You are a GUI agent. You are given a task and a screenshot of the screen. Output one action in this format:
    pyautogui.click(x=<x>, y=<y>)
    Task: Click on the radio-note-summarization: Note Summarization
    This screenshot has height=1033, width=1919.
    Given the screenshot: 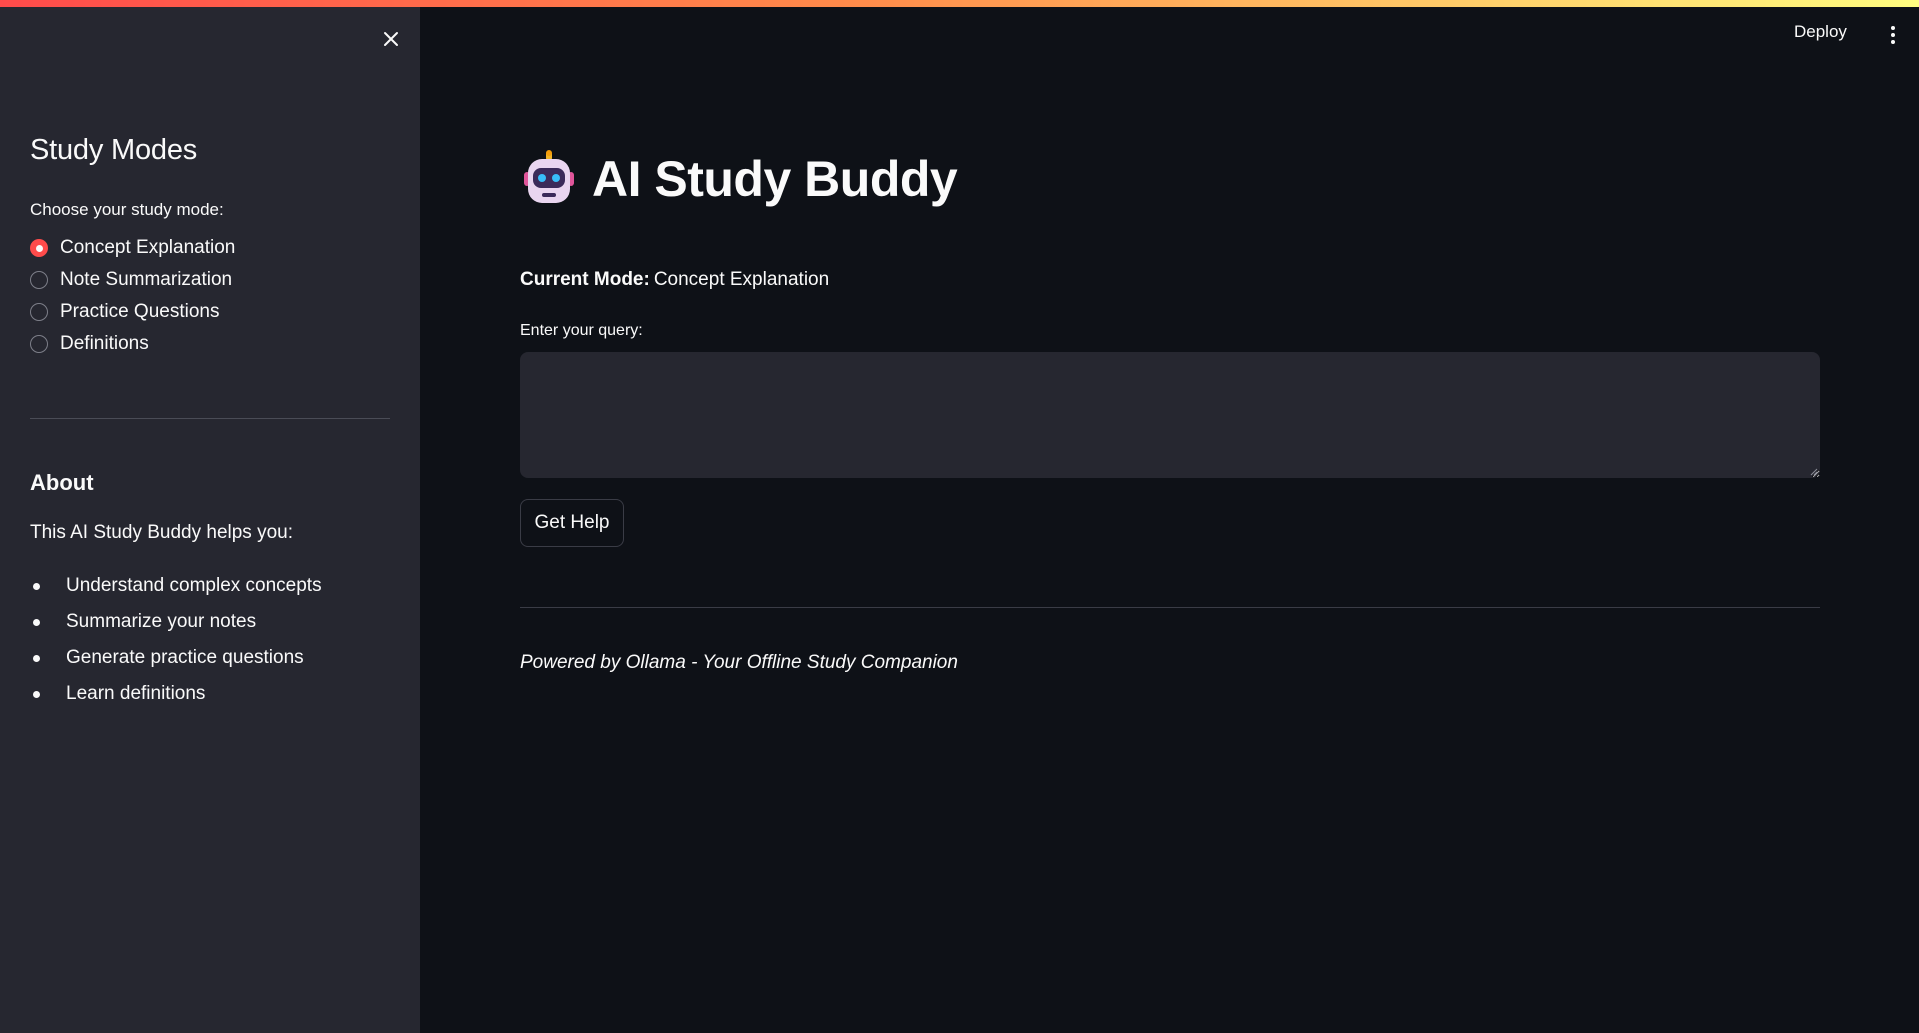 What is the action you would take?
    pyautogui.click(x=132, y=280)
    